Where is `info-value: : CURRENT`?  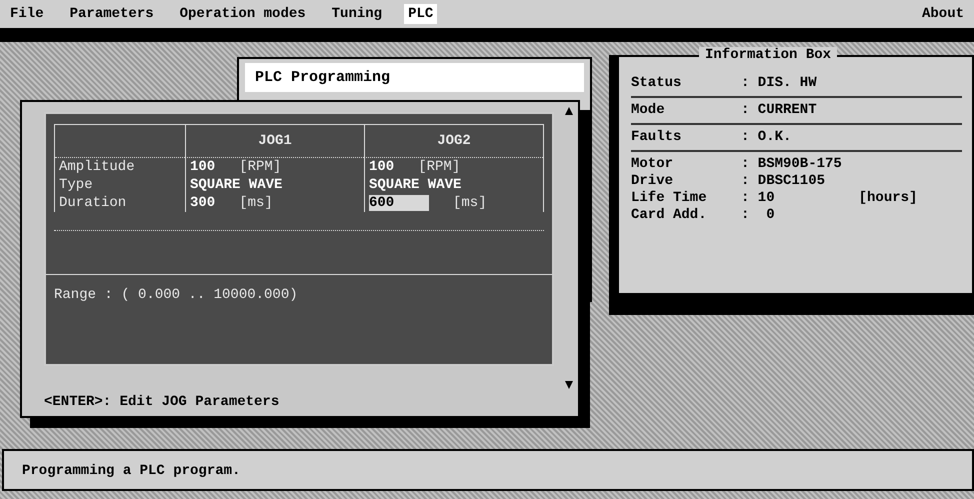
info-value: : CURRENT is located at coordinates (779, 110).